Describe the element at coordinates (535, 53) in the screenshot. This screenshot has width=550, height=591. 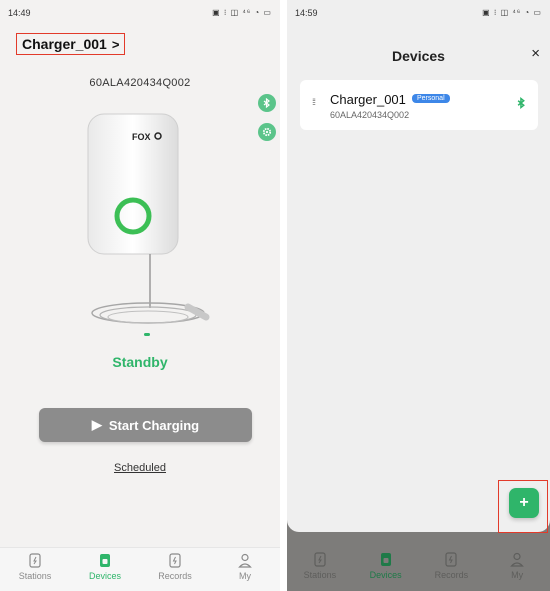
I see `close-icon: ×` at that location.